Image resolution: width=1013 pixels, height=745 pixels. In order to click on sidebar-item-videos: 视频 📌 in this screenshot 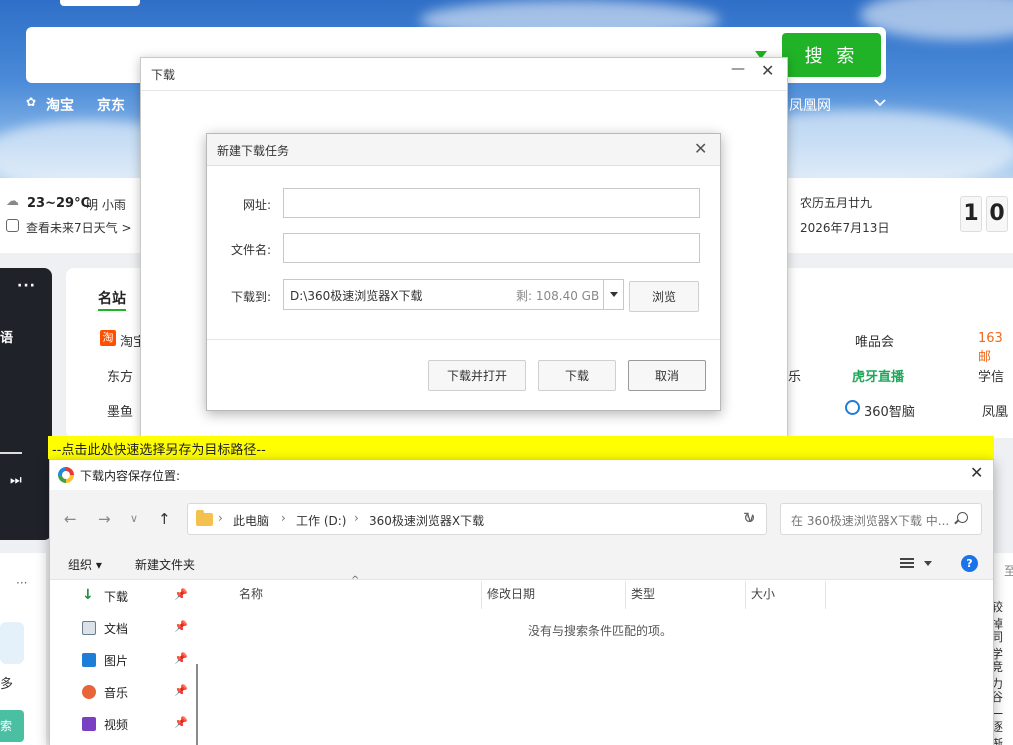, I will do `click(137, 724)`.